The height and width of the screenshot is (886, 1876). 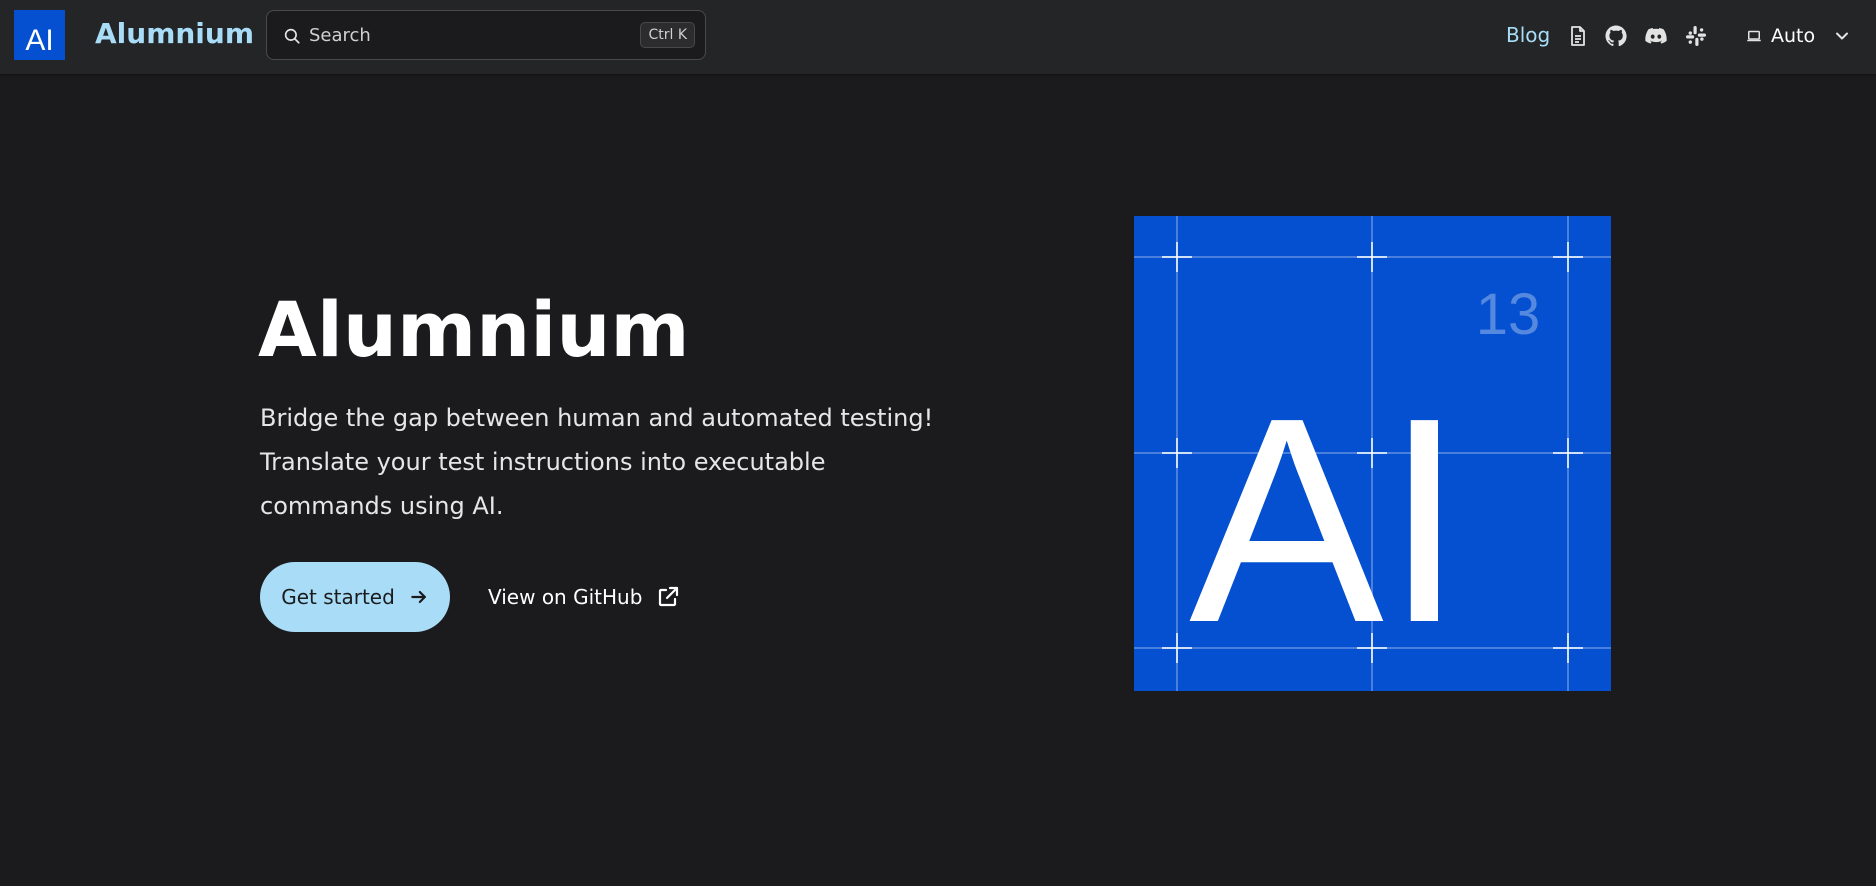 I want to click on nav-link-blog: Blog, so click(x=1528, y=35).